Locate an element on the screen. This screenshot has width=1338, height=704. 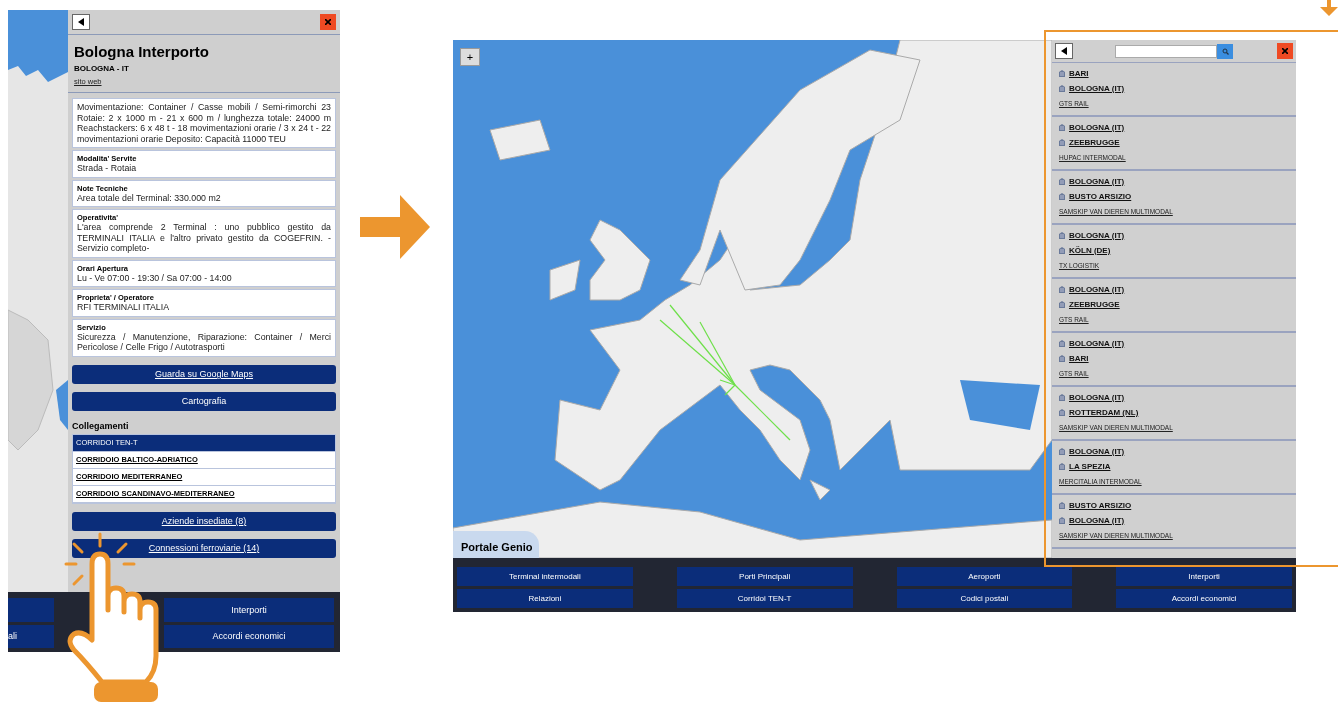
nav-button: ali is located at coordinates (31, 636).